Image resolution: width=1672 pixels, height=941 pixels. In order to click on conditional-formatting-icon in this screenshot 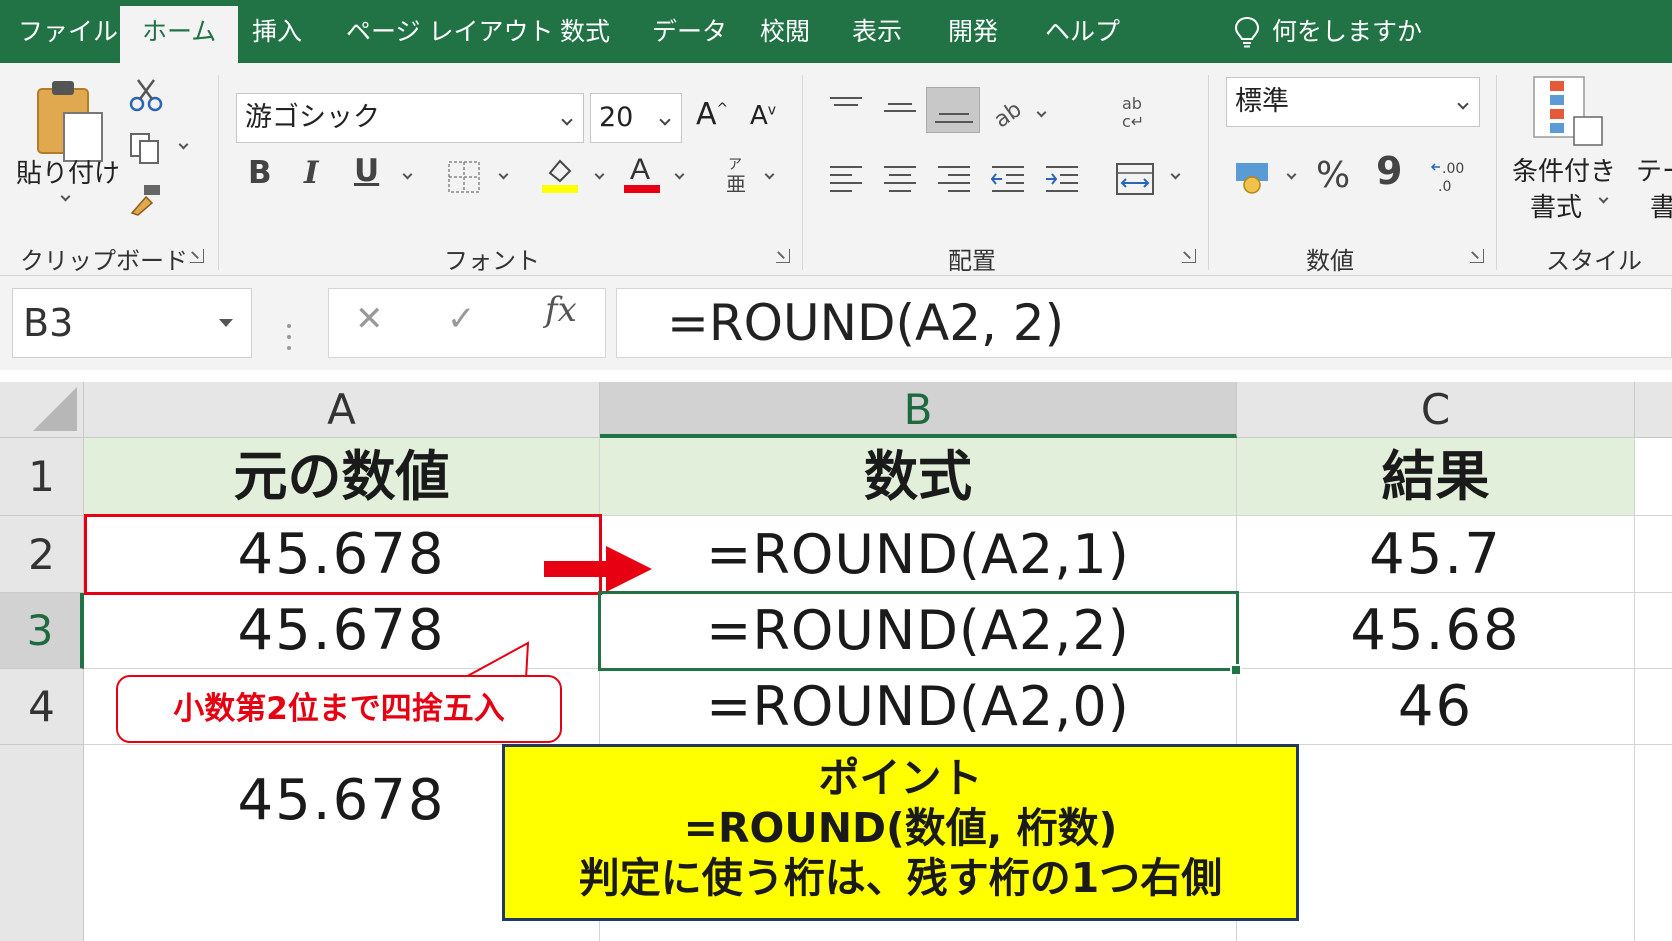, I will do `click(1568, 111)`.